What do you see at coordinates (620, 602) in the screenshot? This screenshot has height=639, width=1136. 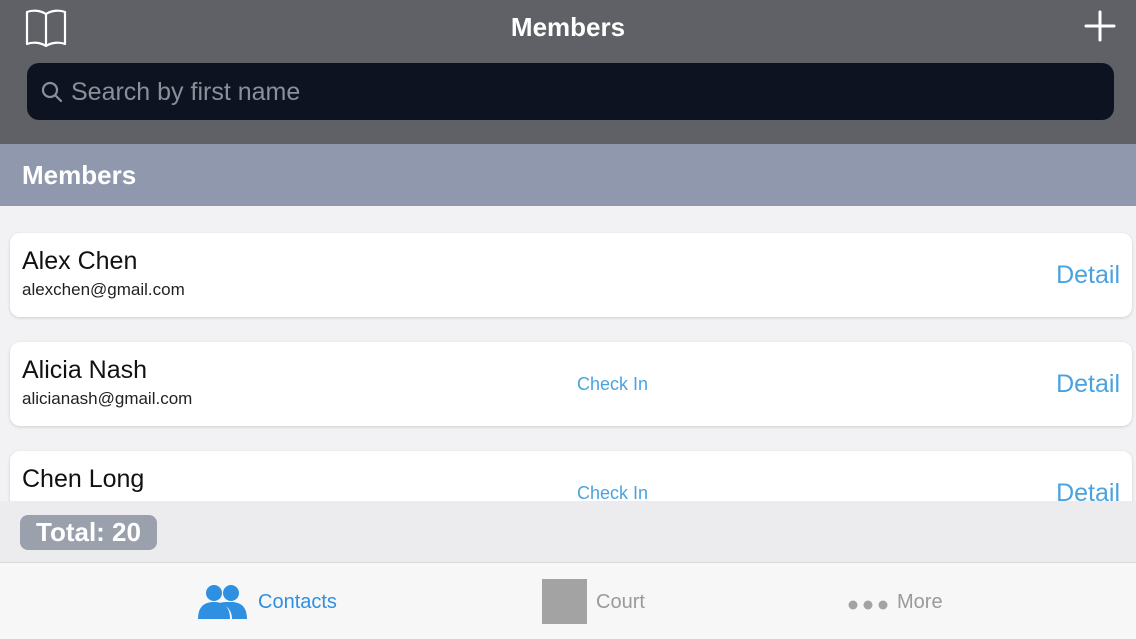 I see `tab-court-label: Court` at bounding box center [620, 602].